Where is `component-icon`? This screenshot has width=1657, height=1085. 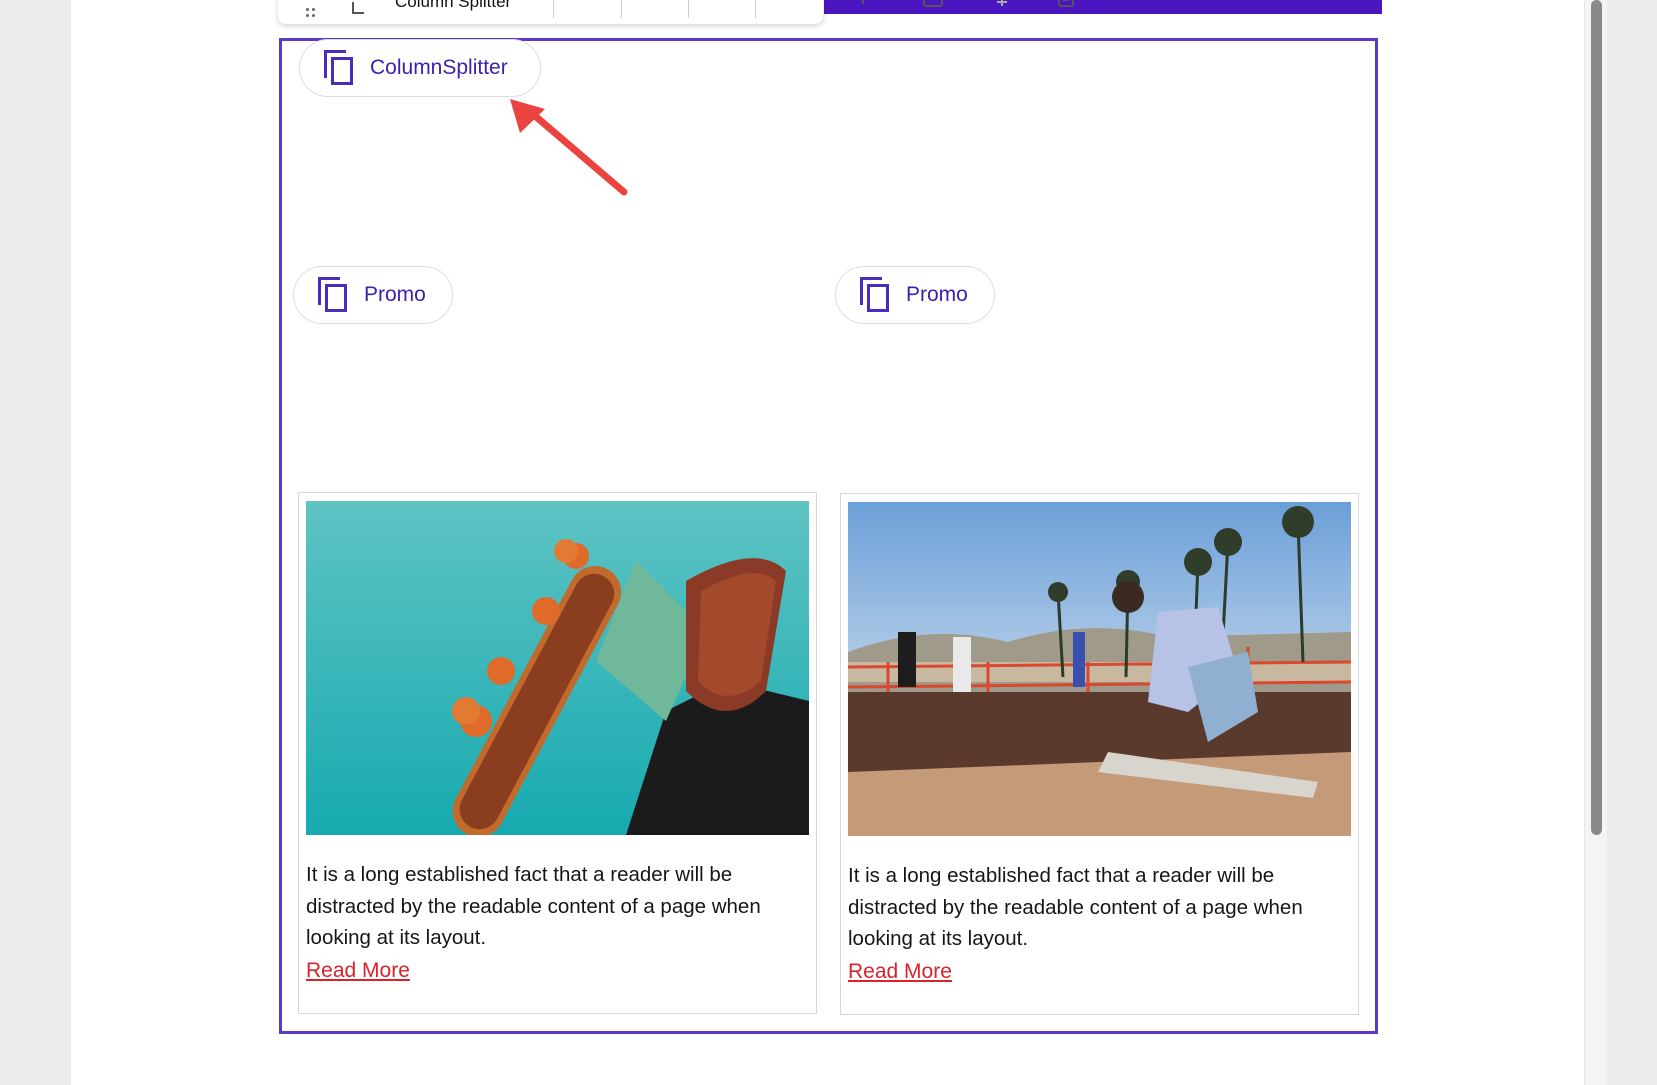 component-icon is located at coordinates (360, 12).